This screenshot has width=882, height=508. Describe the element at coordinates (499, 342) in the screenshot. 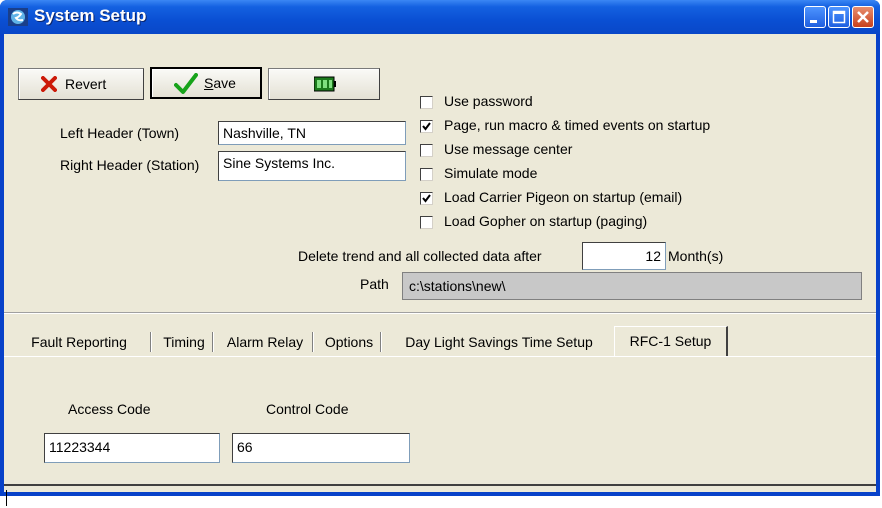

I see `tab-daylight-savings: Day Light Savings Time Setup` at that location.